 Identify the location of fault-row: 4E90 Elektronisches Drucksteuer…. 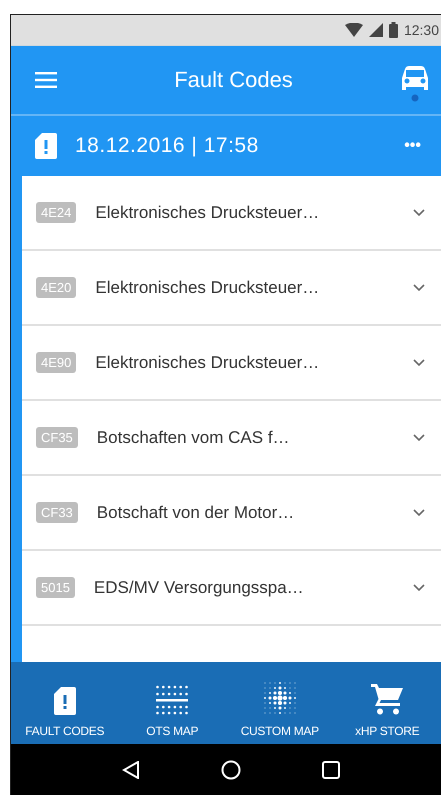
(231, 363).